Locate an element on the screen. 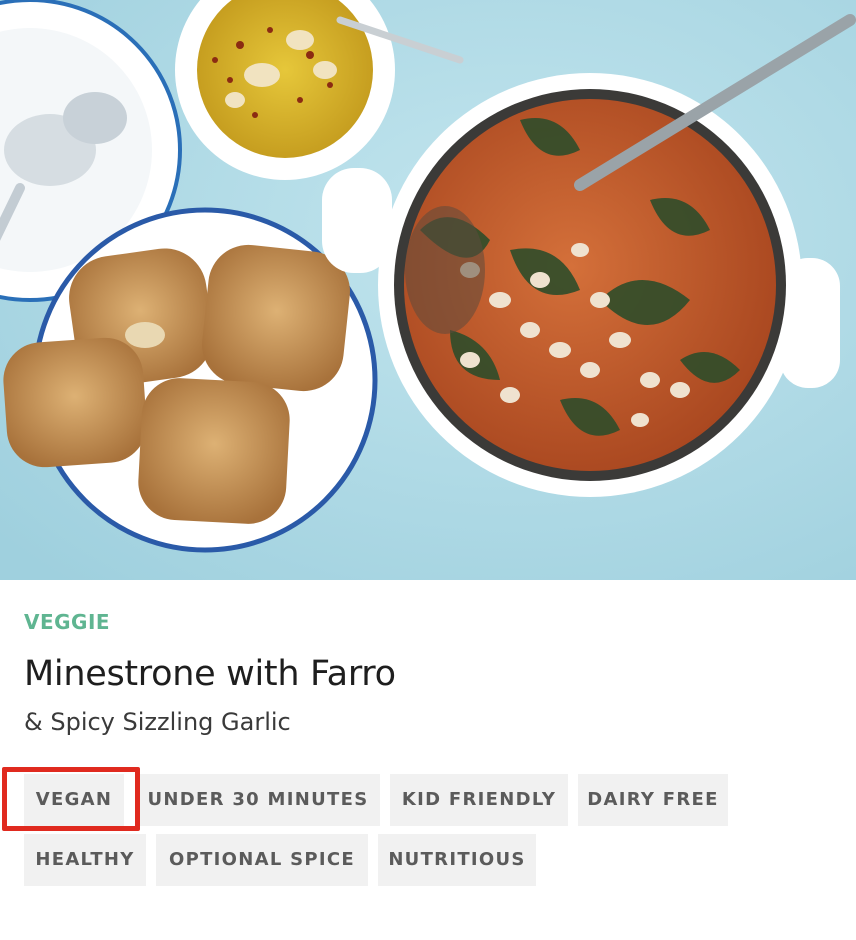 The image size is (856, 940). tag-nutritious: NUTRITIOUS is located at coordinates (457, 860).